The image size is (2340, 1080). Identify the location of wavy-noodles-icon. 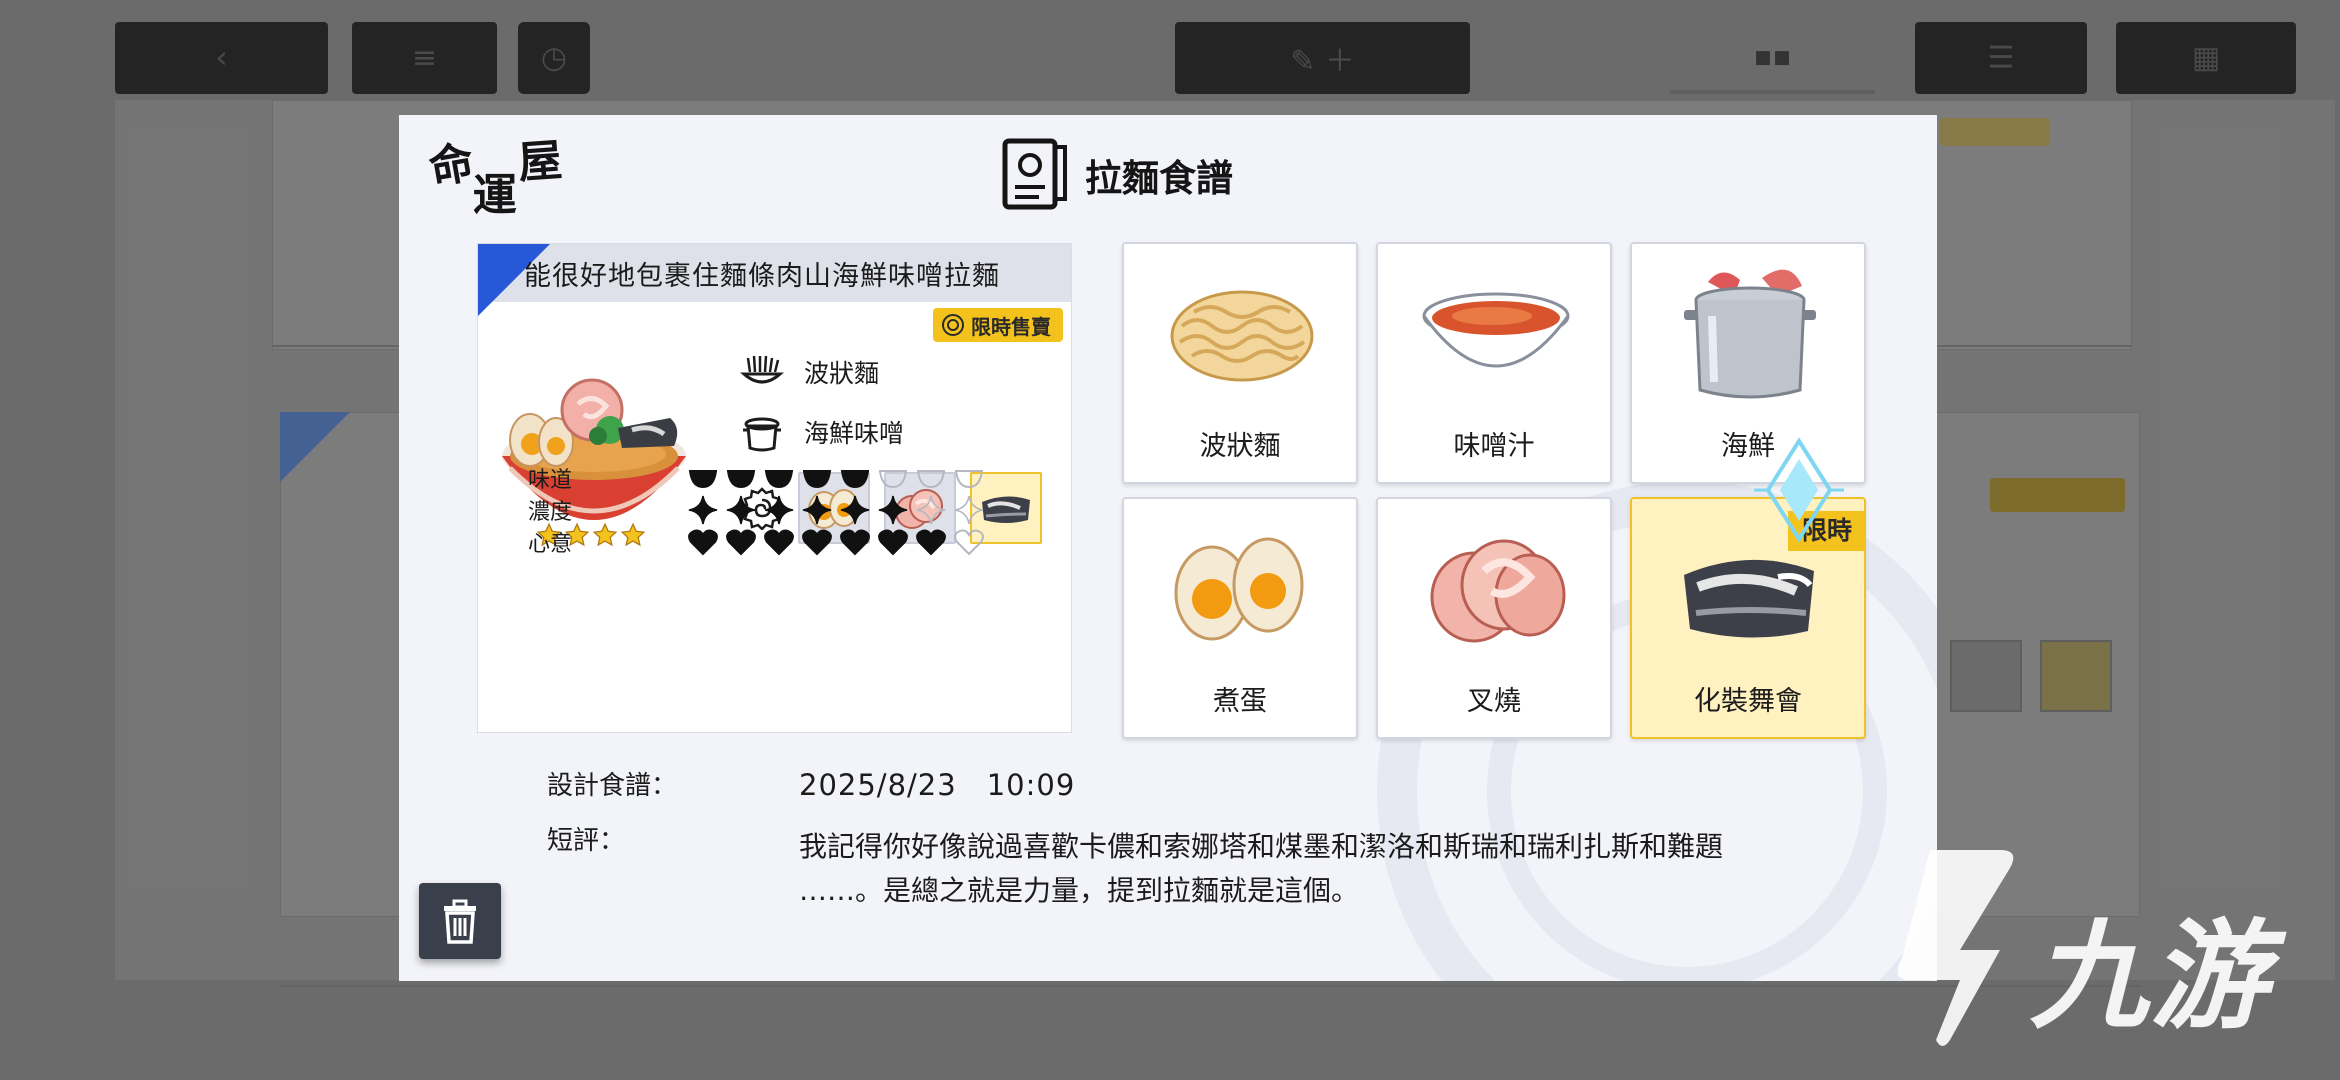
(1242, 336).